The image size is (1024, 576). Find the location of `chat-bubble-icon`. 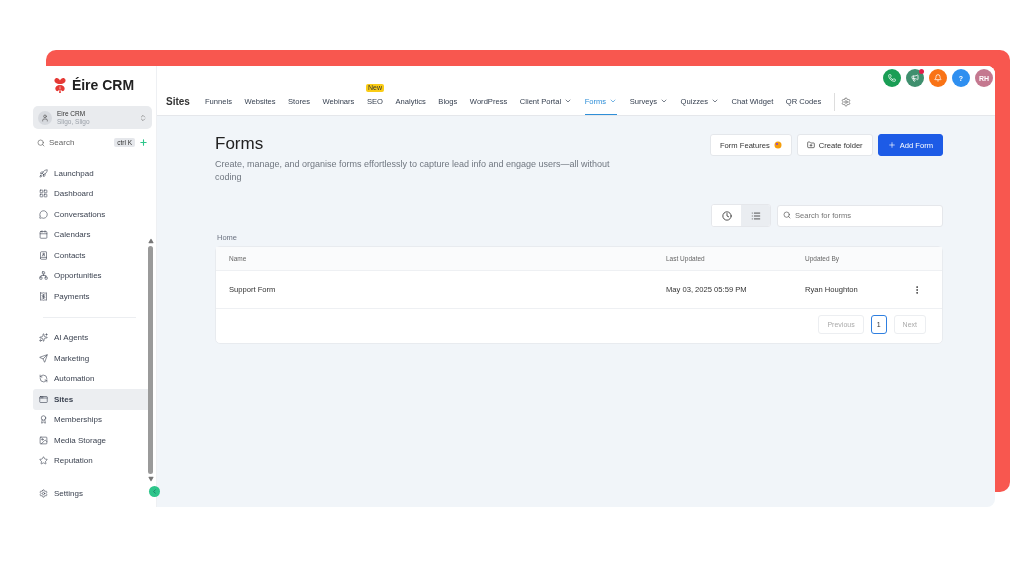

chat-bubble-icon is located at coordinates (43, 214).